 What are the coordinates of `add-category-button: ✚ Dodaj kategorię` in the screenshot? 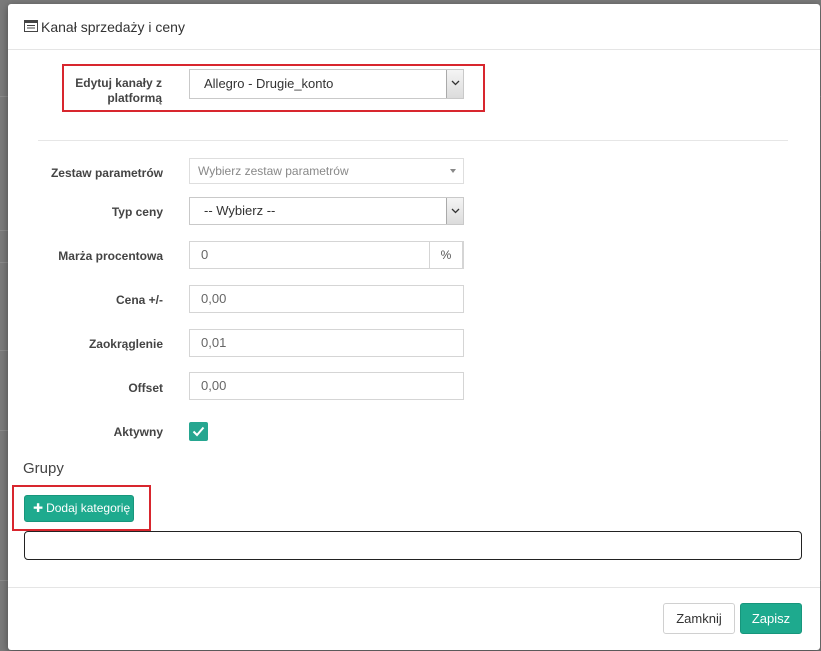 It's located at (79, 508).